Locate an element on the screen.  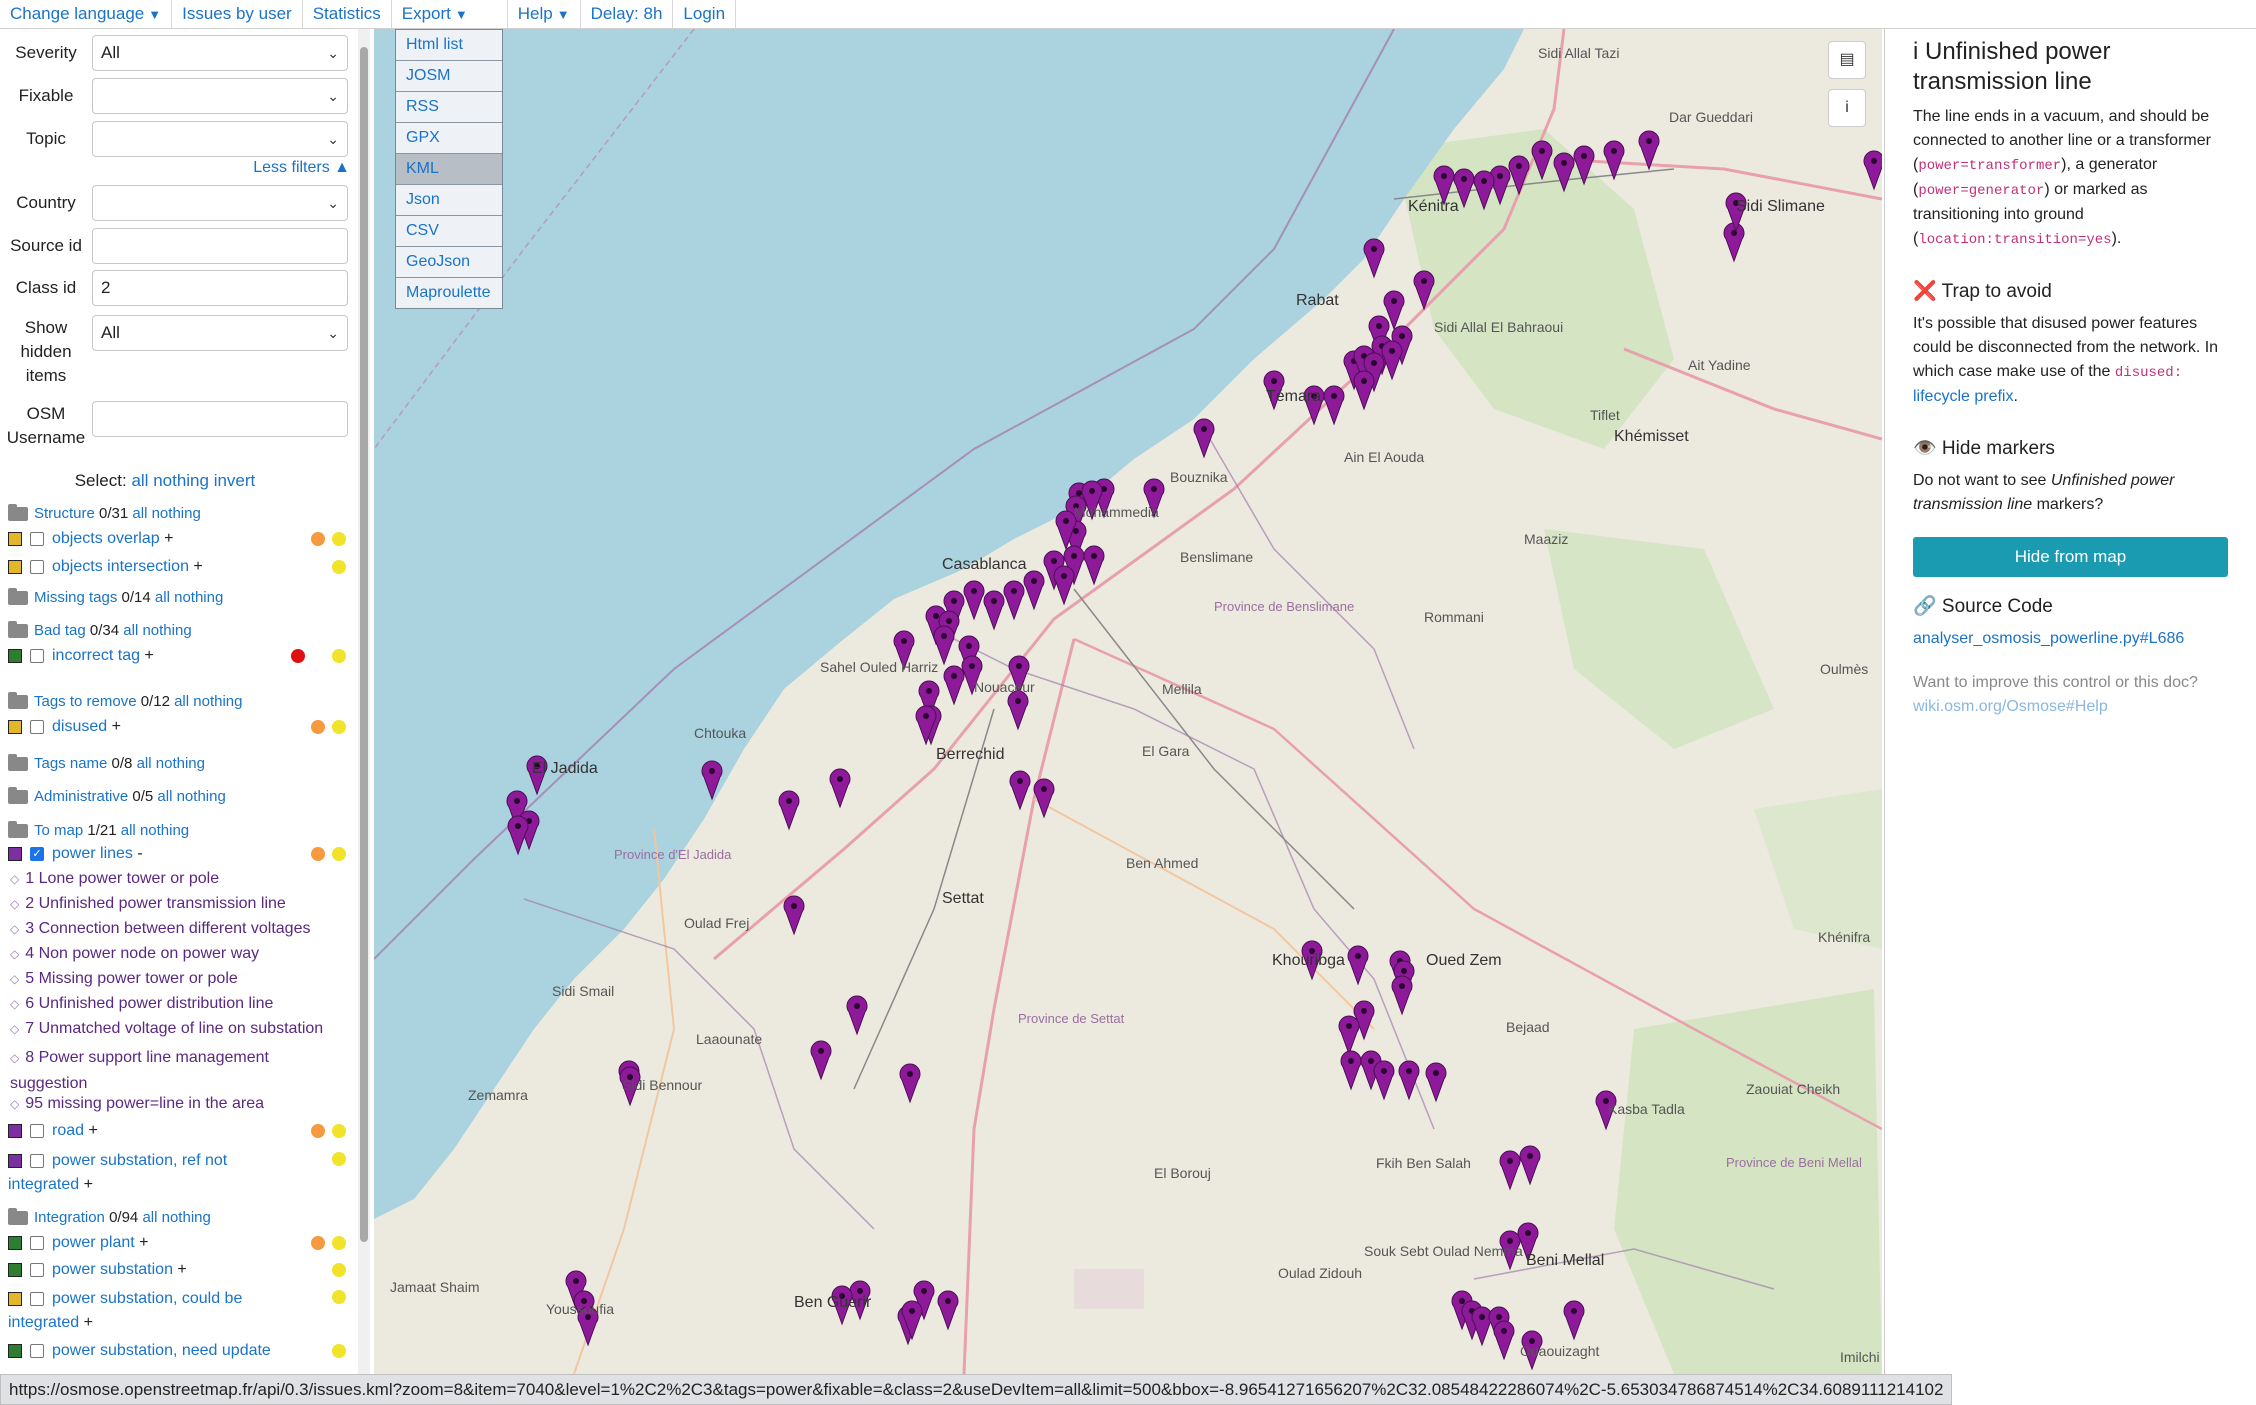
hide-from-map-button: Hide from map is located at coordinates (2070, 557).